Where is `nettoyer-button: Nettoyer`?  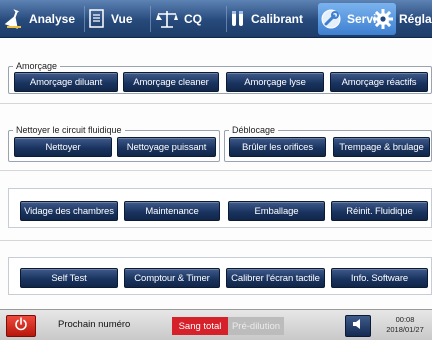
nettoyer-button: Nettoyer is located at coordinates (63, 147).